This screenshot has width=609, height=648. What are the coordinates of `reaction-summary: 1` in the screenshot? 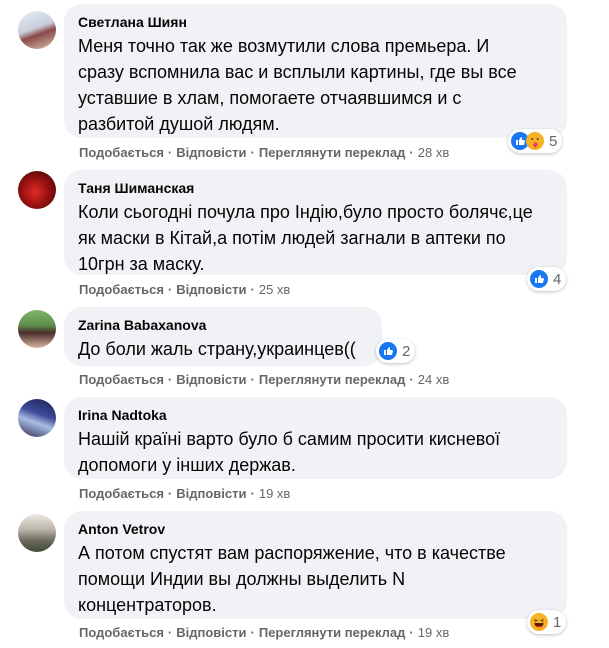 It's located at (547, 622).